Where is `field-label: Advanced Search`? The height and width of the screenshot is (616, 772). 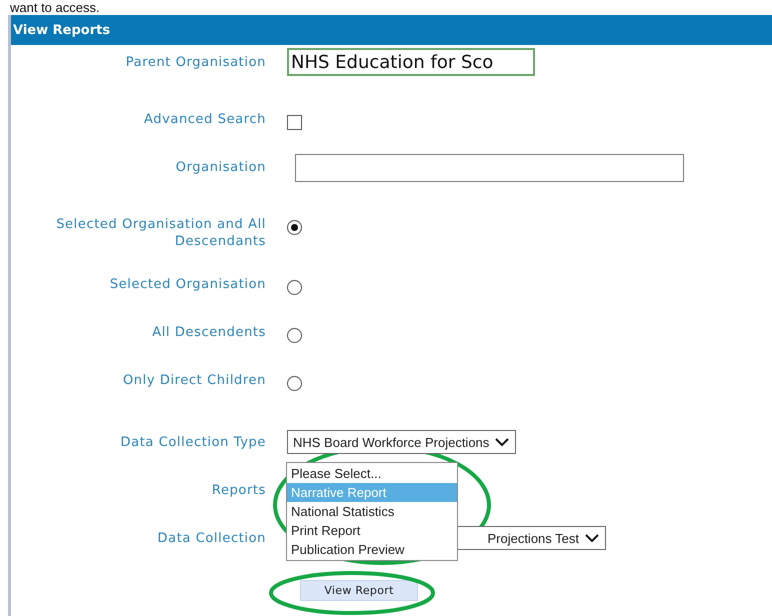
field-label: Advanced Search is located at coordinates (204, 119).